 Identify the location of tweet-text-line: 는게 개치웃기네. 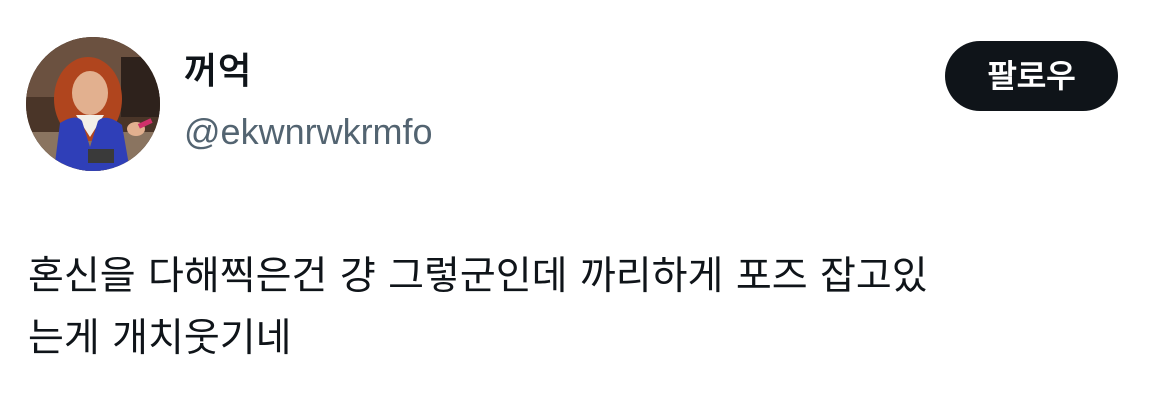
(160, 338).